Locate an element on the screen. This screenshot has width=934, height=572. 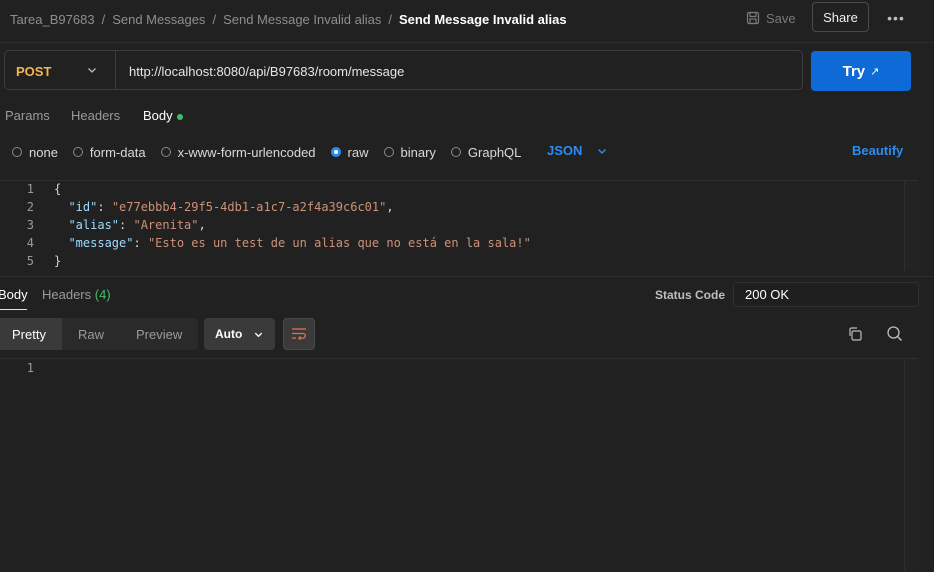
radio-graphql: GraphQL is located at coordinates (486, 152).